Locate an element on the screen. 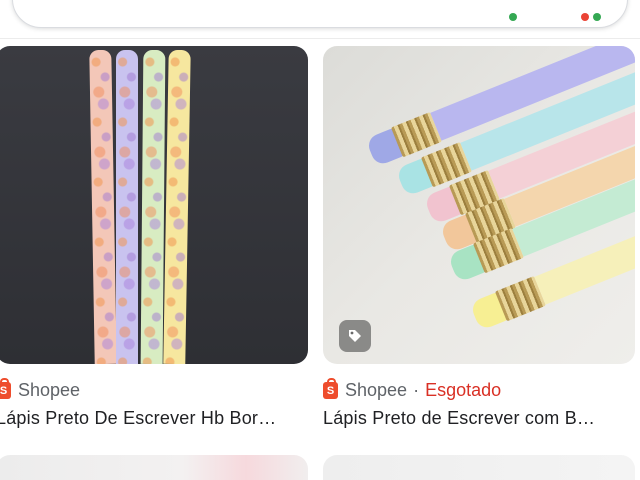  header-divider is located at coordinates (320, 38).